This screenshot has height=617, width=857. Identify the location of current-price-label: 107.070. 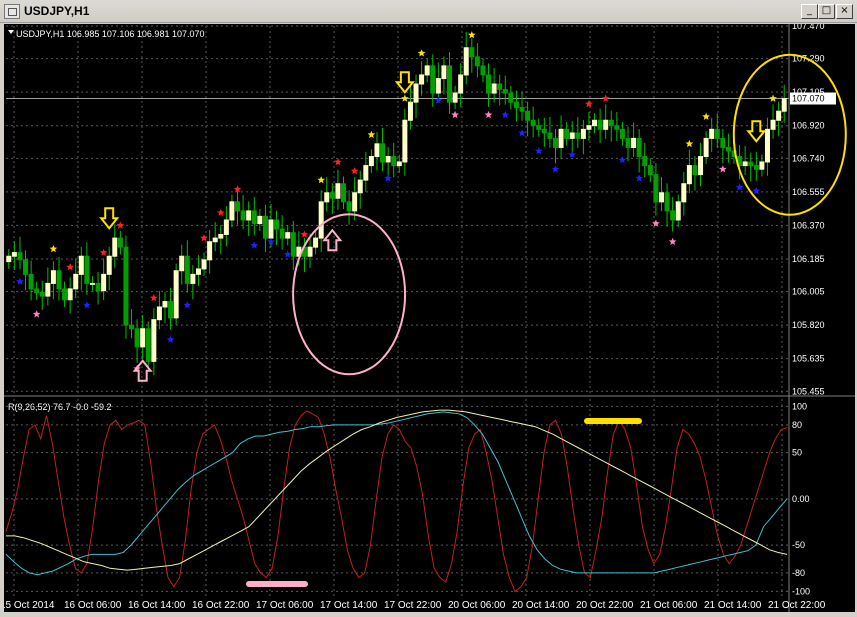
(808, 99).